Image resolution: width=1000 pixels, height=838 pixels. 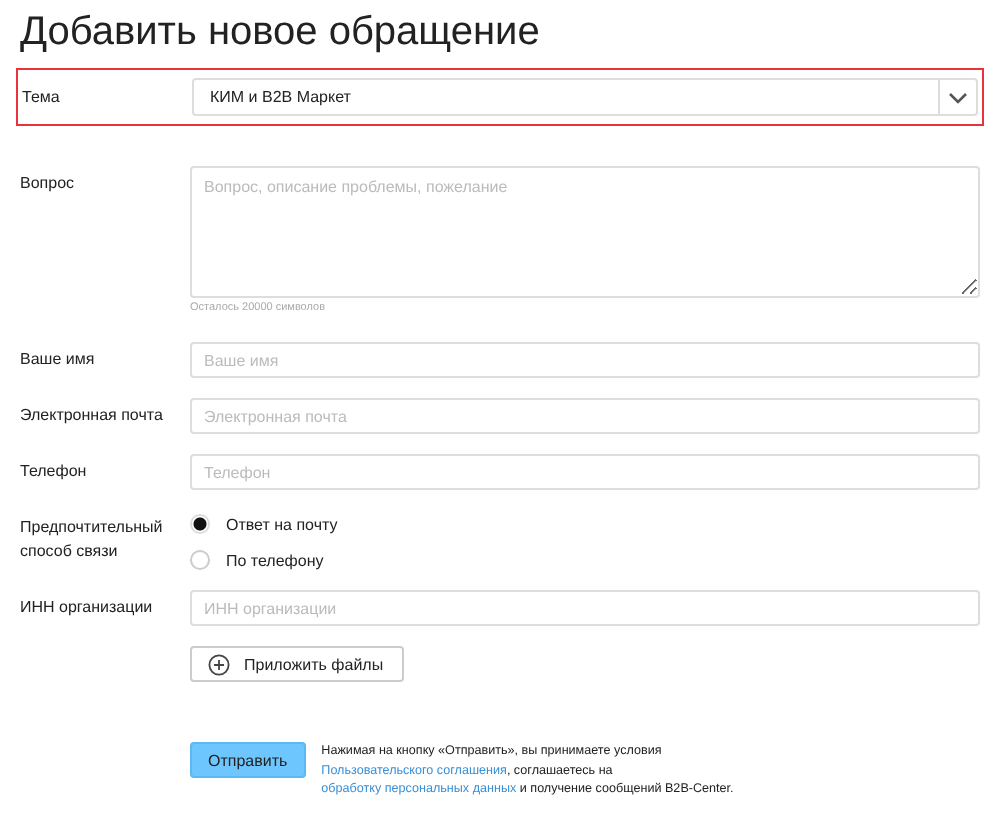 I want to click on input-field: ИНН организации, so click(x=585, y=608).